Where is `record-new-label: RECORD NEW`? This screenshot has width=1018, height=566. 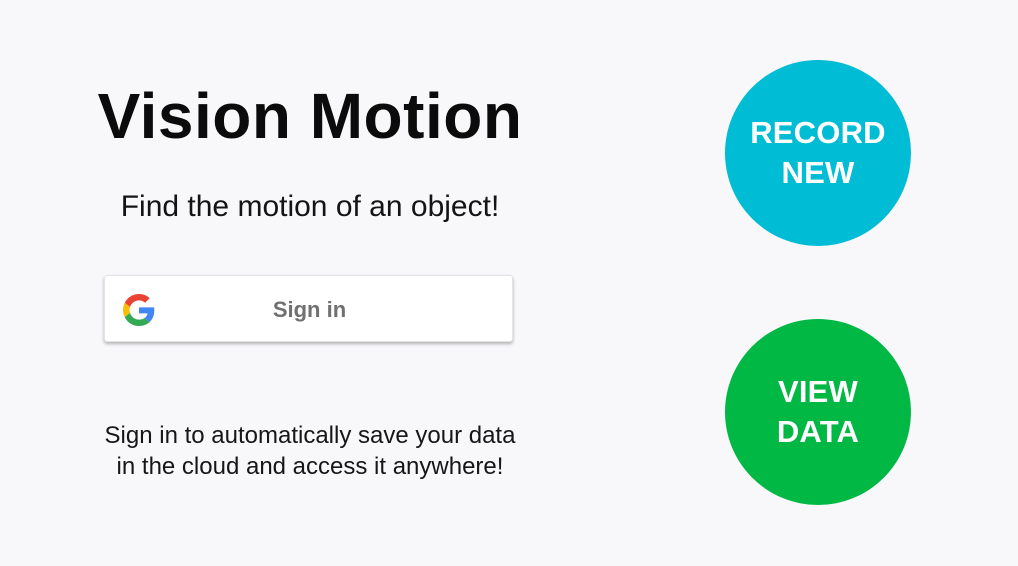
record-new-label: RECORD NEW is located at coordinates (818, 153).